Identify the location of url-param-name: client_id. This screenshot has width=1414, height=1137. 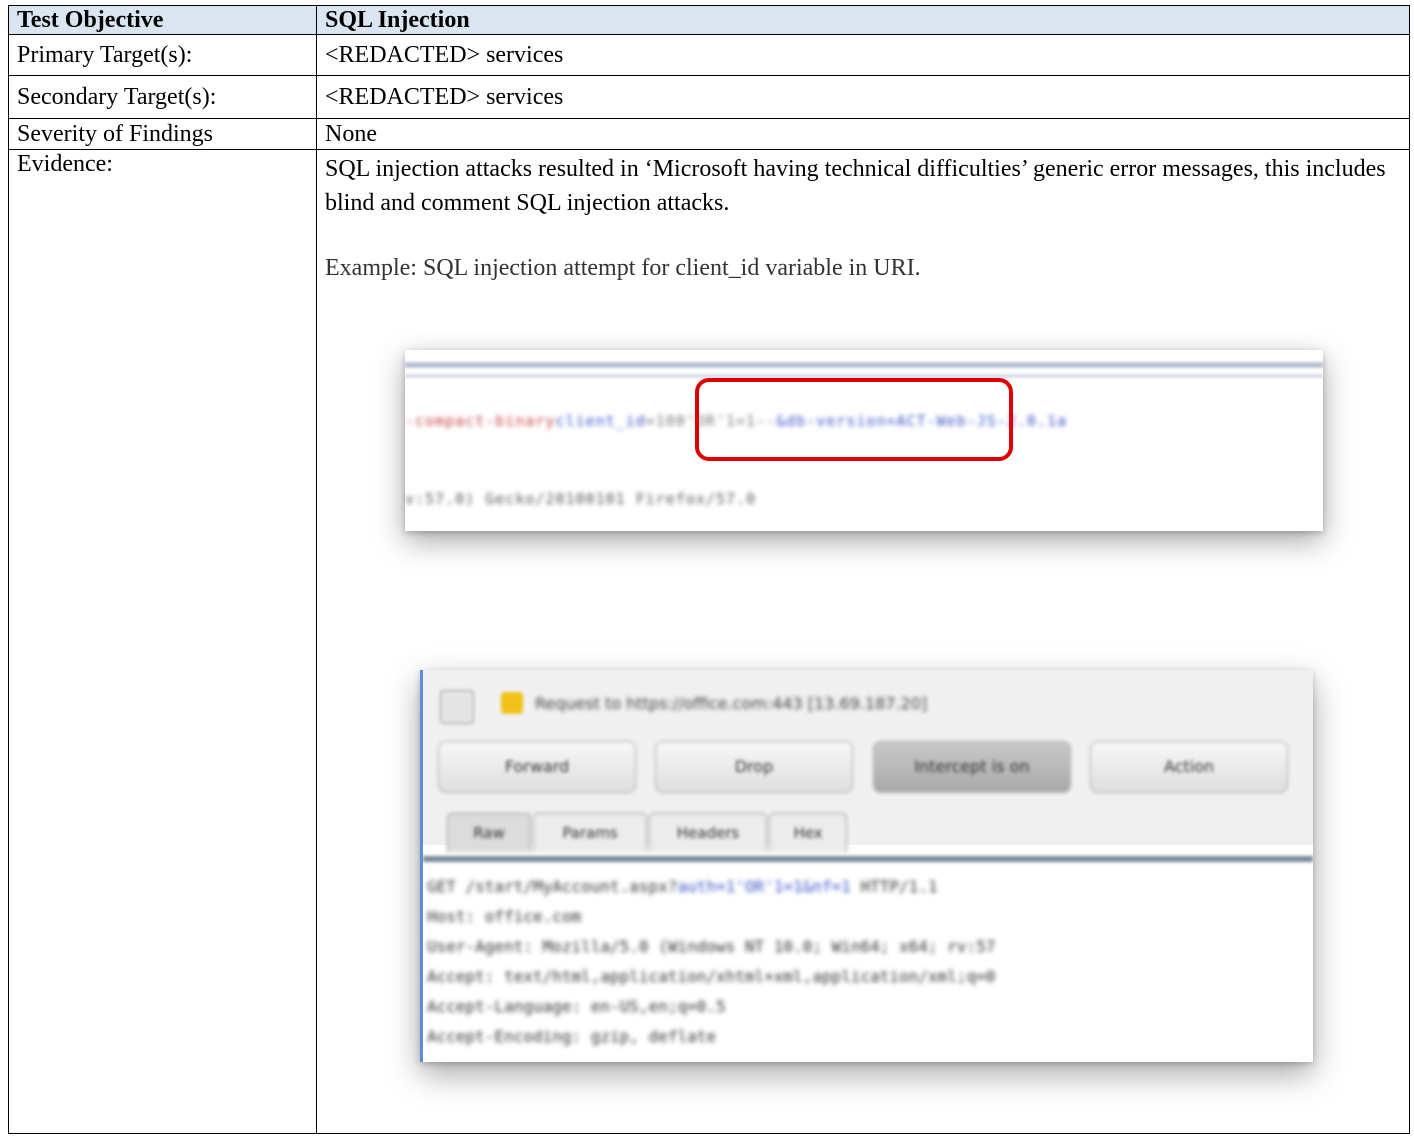
(600, 421).